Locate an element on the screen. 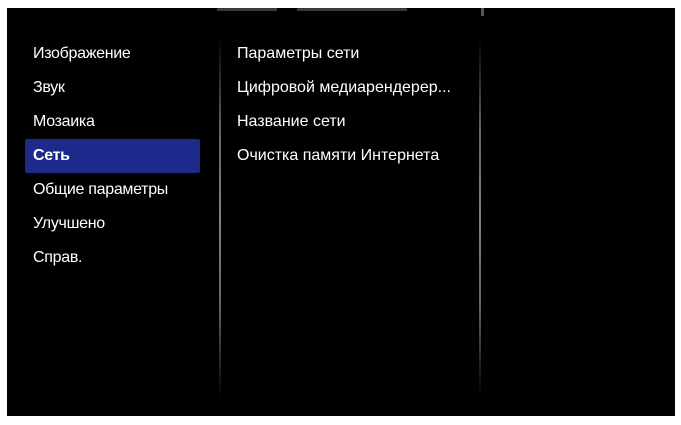 The image size is (681, 425). submenu-item-label: Название сети is located at coordinates (291, 121).